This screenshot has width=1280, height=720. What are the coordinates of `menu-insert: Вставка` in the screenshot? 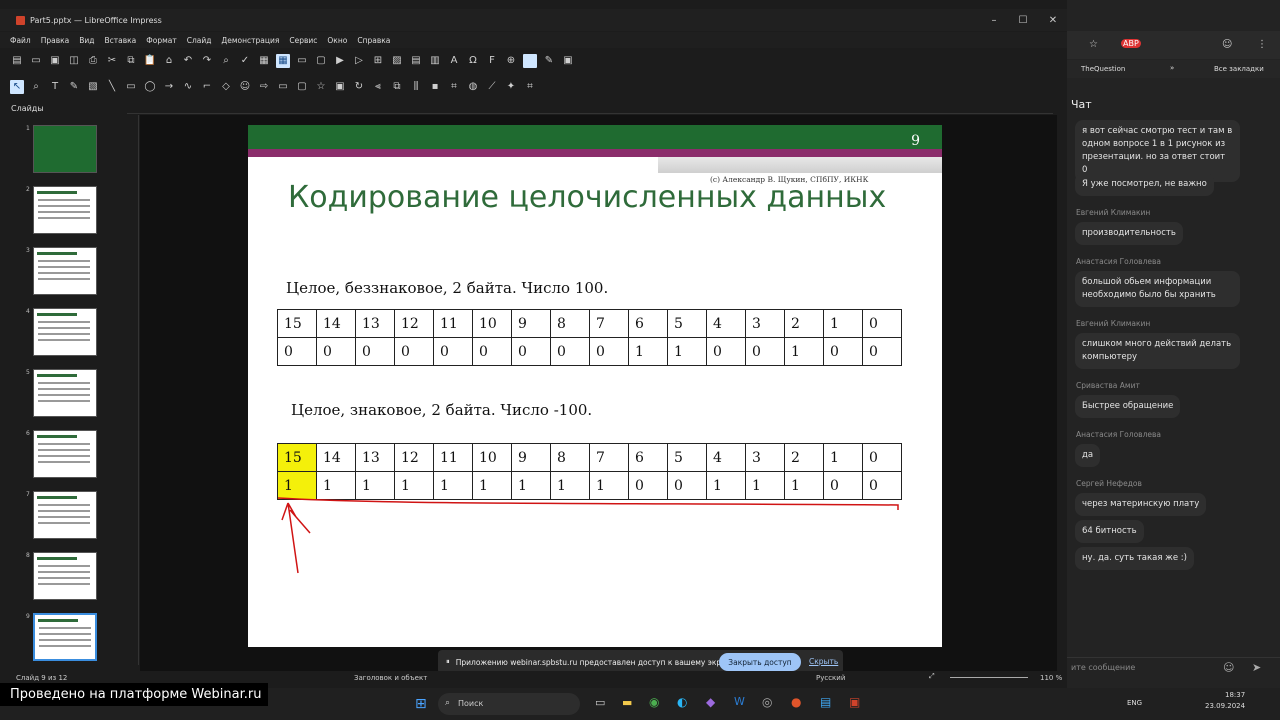 It's located at (121, 40).